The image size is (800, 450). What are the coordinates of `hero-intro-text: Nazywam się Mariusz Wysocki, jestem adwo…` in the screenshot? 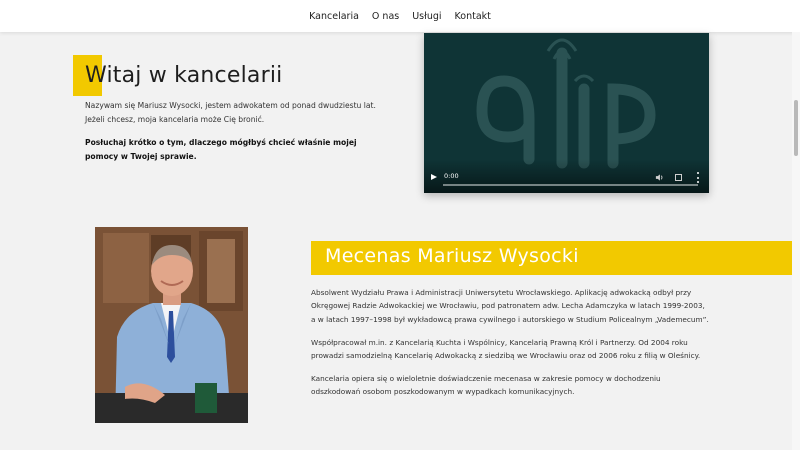 It's located at (230, 112).